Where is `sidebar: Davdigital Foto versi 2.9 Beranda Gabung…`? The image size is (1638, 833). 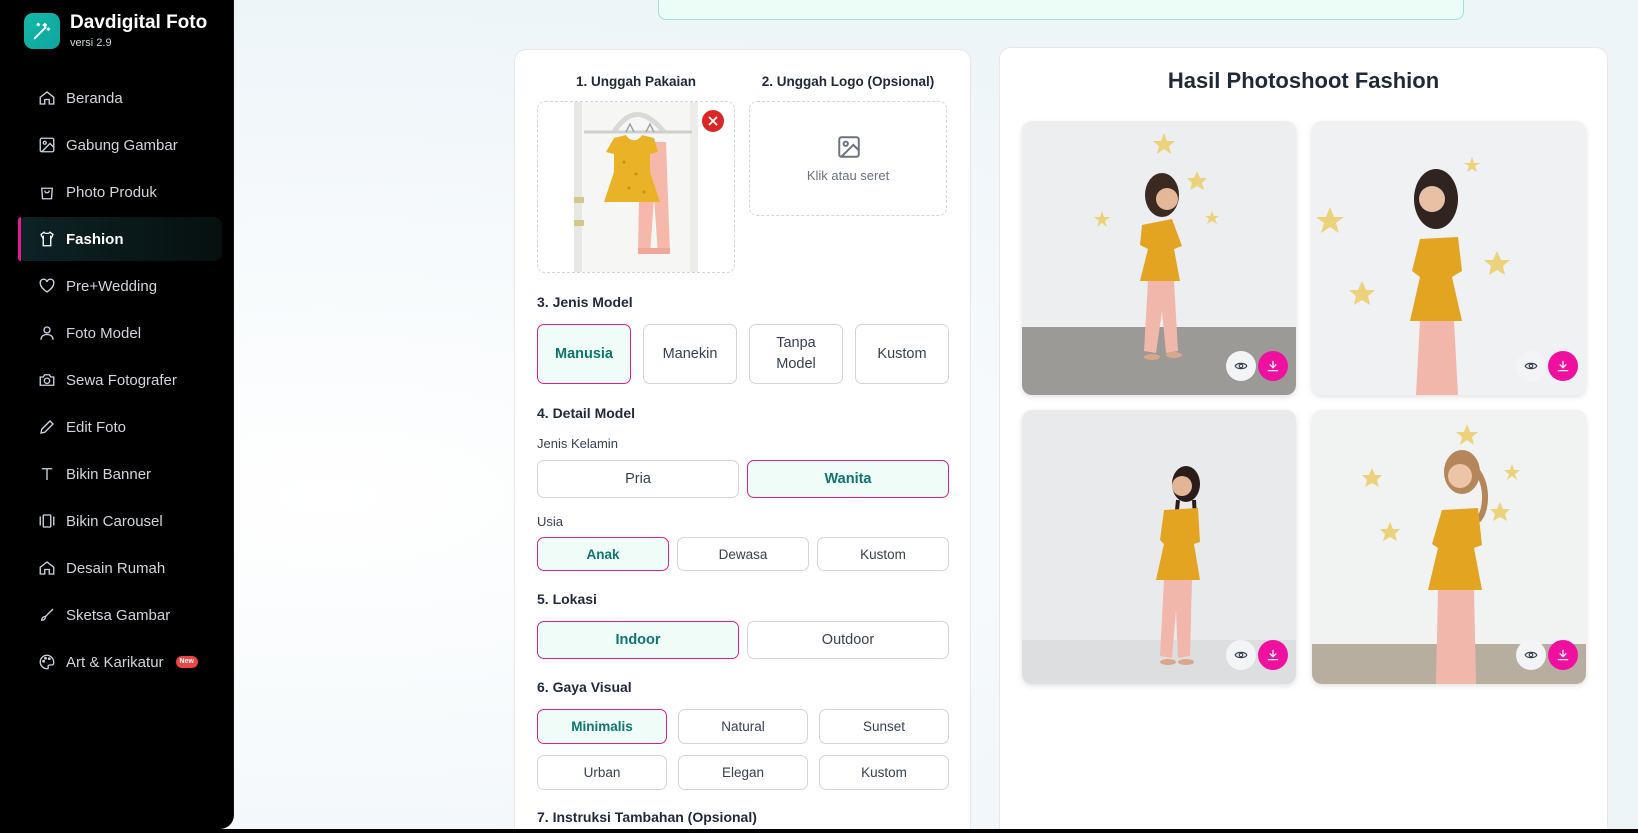 sidebar: Davdigital Foto versi 2.9 Beranda Gabung… is located at coordinates (117, 414).